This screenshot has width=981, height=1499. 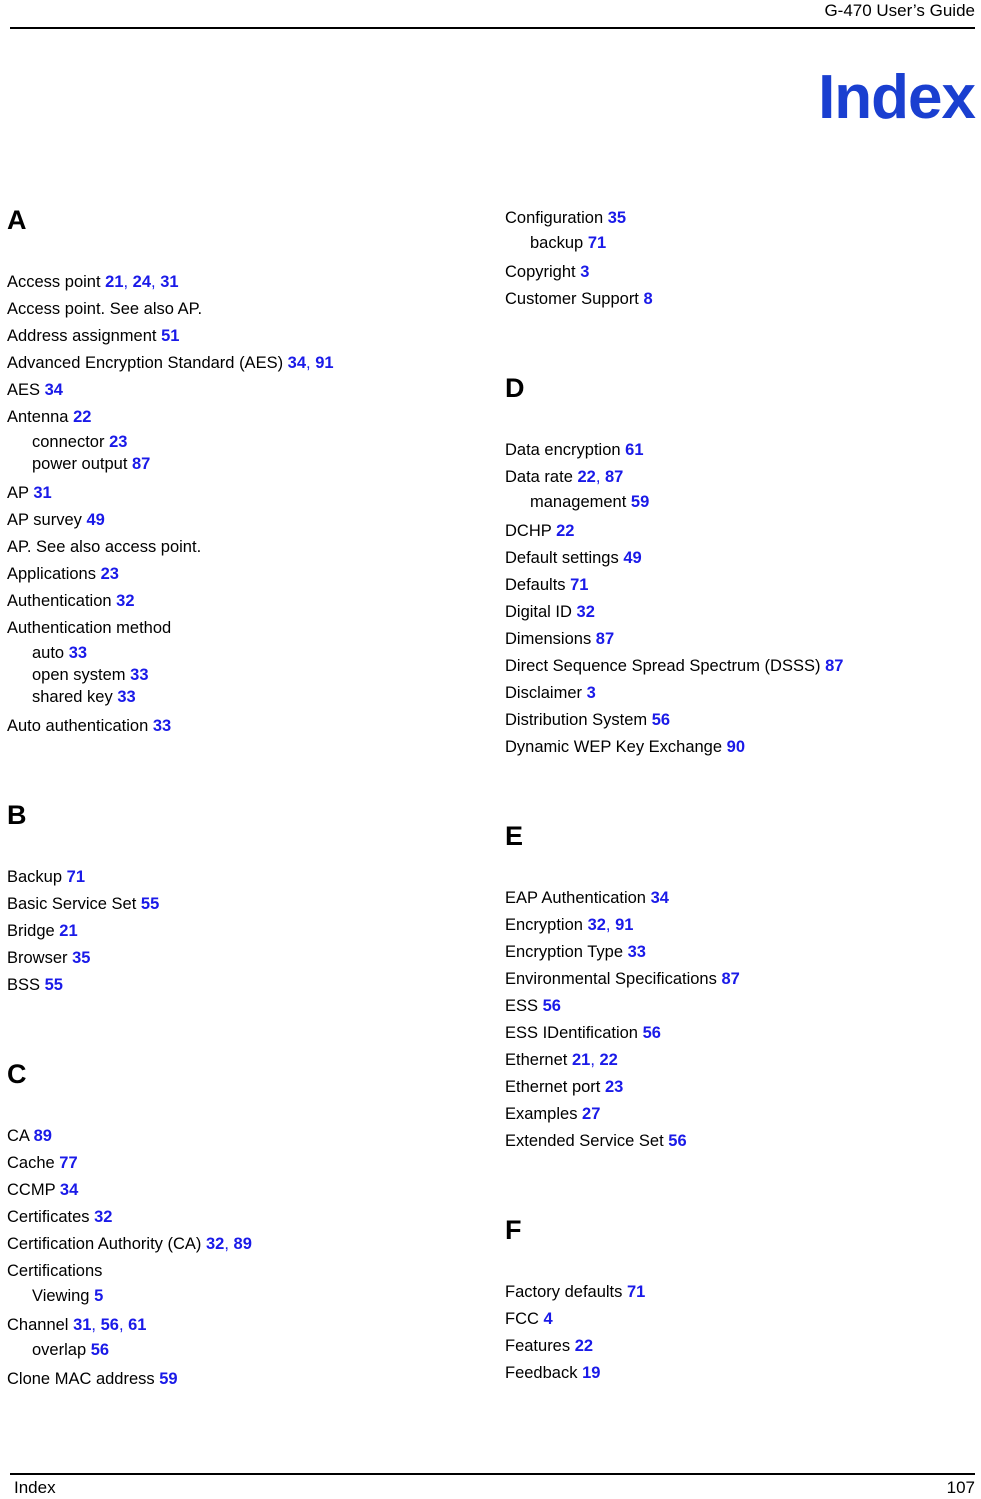 What do you see at coordinates (68, 1163) in the screenshot?
I see `page-reference-link: 77` at bounding box center [68, 1163].